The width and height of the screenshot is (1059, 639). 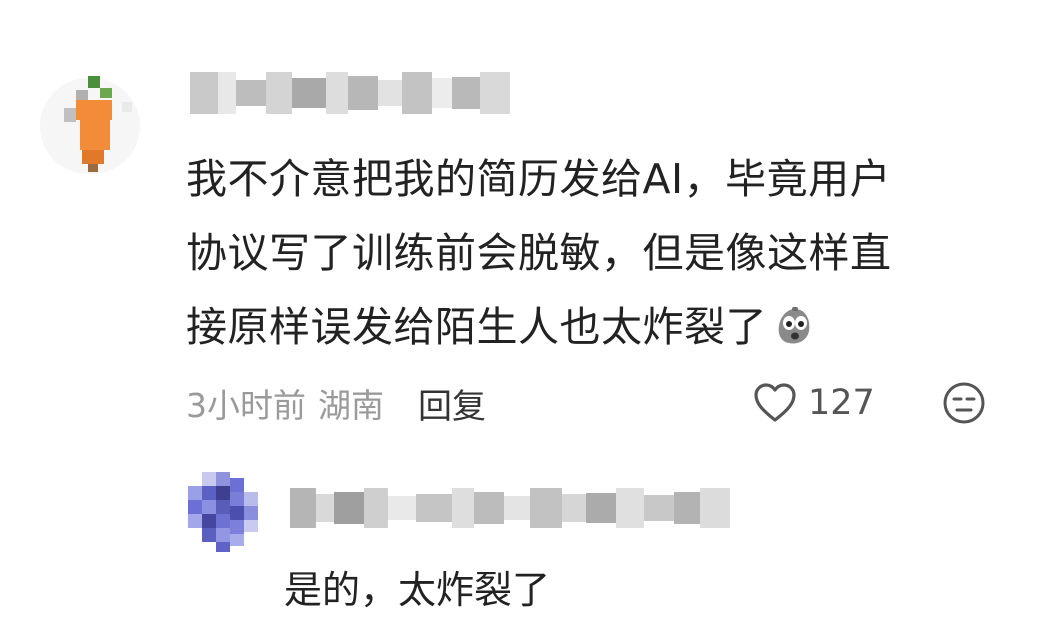 What do you see at coordinates (793, 320) in the screenshot?
I see `shocked-potato-emoji-icon` at bounding box center [793, 320].